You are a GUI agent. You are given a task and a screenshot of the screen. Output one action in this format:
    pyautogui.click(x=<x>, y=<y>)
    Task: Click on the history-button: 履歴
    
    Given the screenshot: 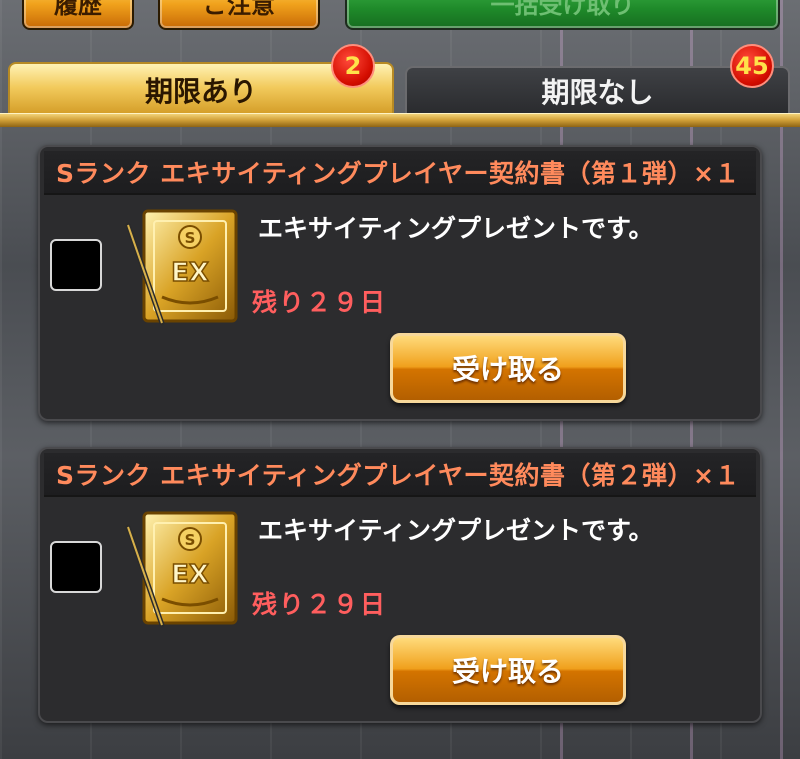 What is the action you would take?
    pyautogui.click(x=78, y=15)
    